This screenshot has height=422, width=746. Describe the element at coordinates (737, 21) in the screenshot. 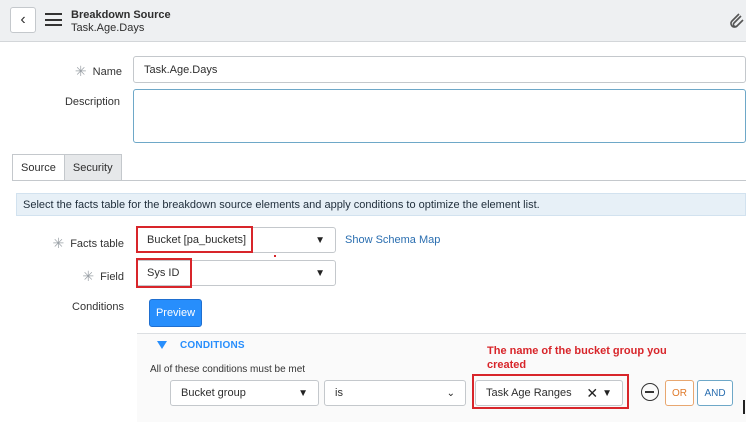

I see `paperclip-icon` at that location.